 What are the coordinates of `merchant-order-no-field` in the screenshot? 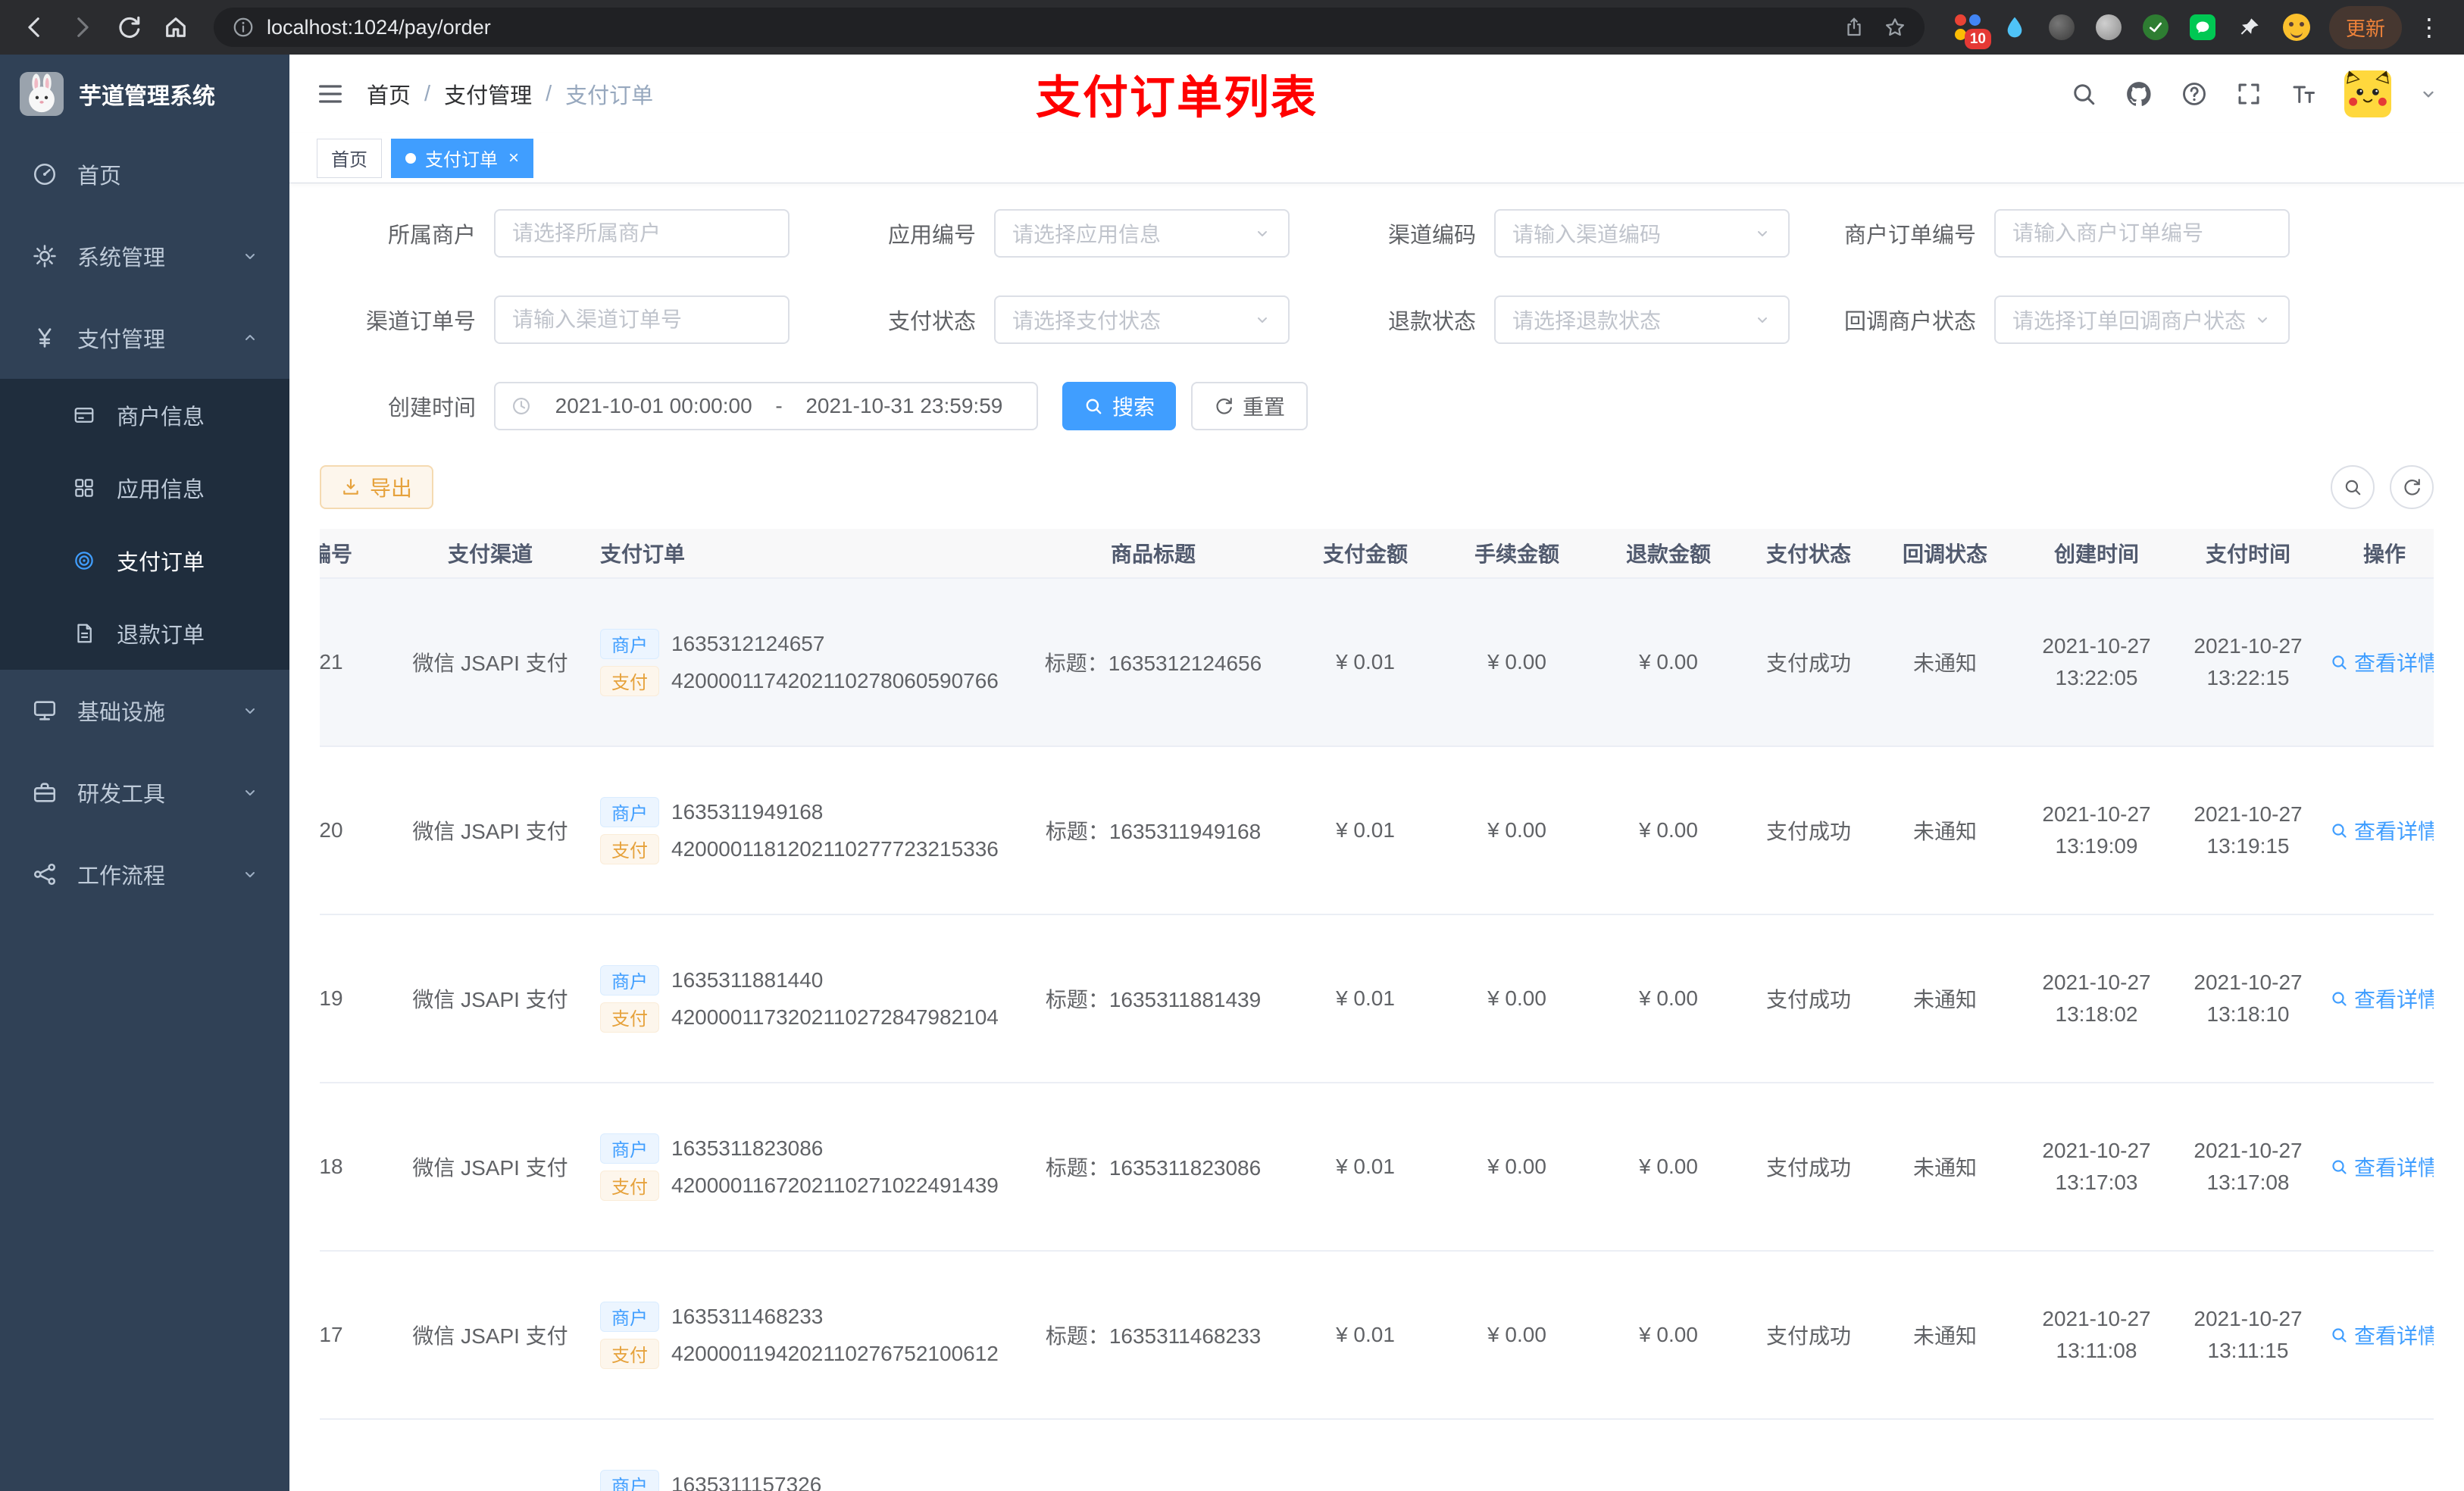 It's located at (2142, 233).